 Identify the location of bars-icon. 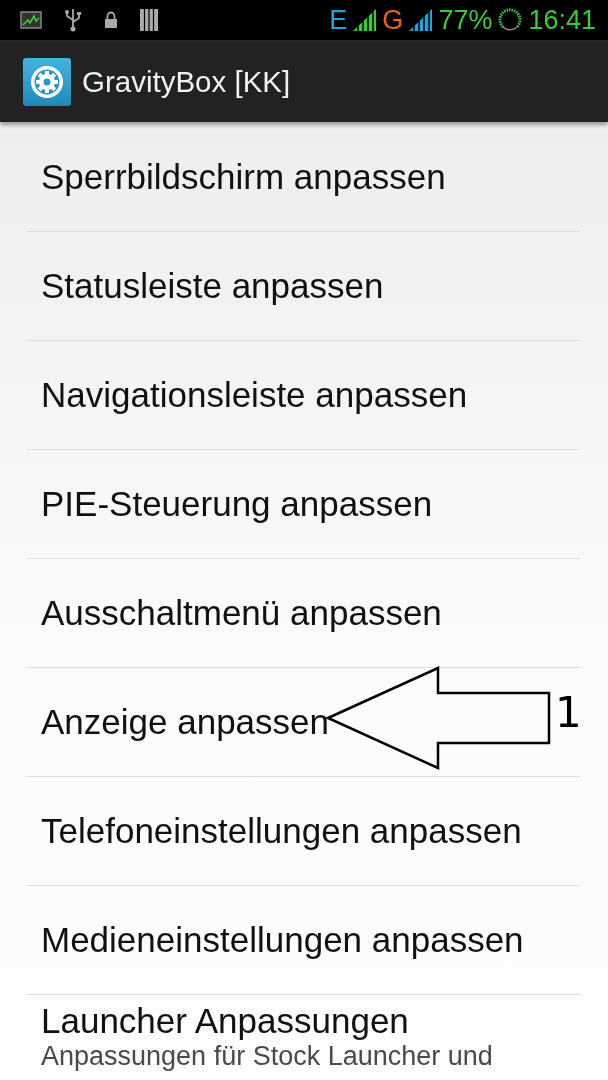
(149, 20).